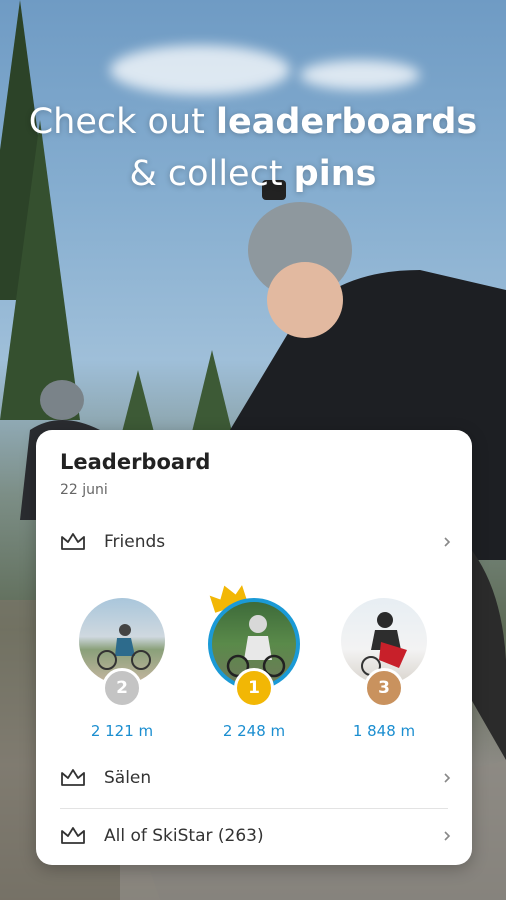 Image resolution: width=506 pixels, height=900 pixels. What do you see at coordinates (254, 662) in the screenshot?
I see `podium-first: 1 2 248 m` at bounding box center [254, 662].